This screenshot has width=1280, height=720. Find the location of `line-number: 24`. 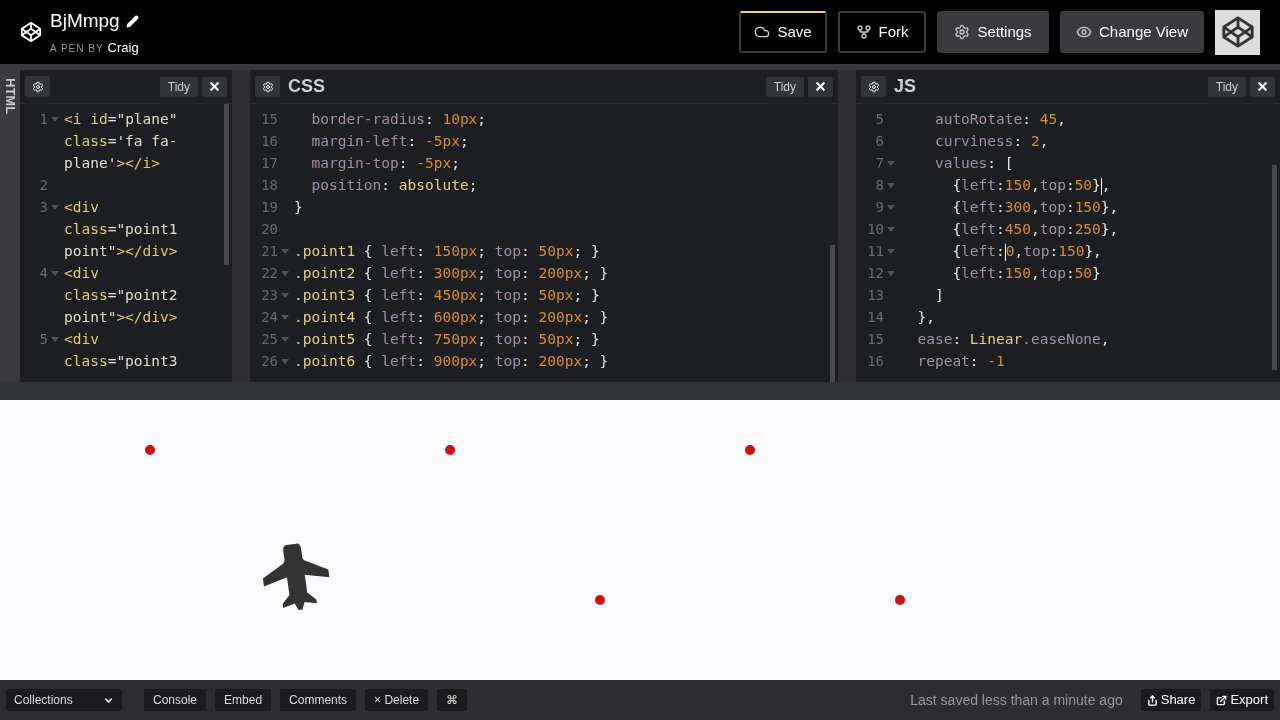

line-number: 24 is located at coordinates (269, 317).